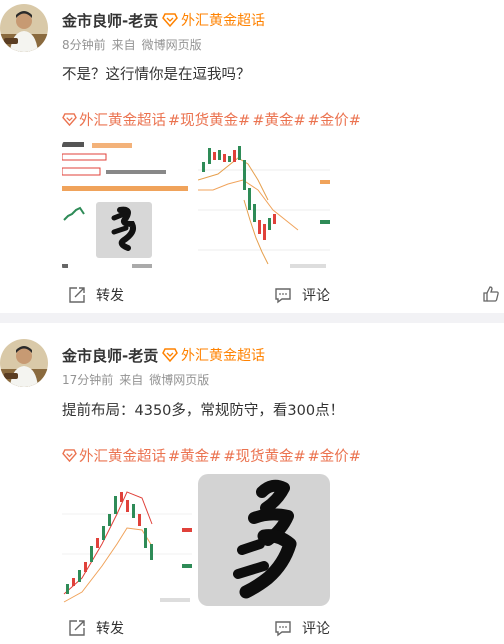 The width and height of the screenshot is (504, 644). I want to click on post-text: 提前布局：4350多，常规防守，看300点！, so click(203, 411).